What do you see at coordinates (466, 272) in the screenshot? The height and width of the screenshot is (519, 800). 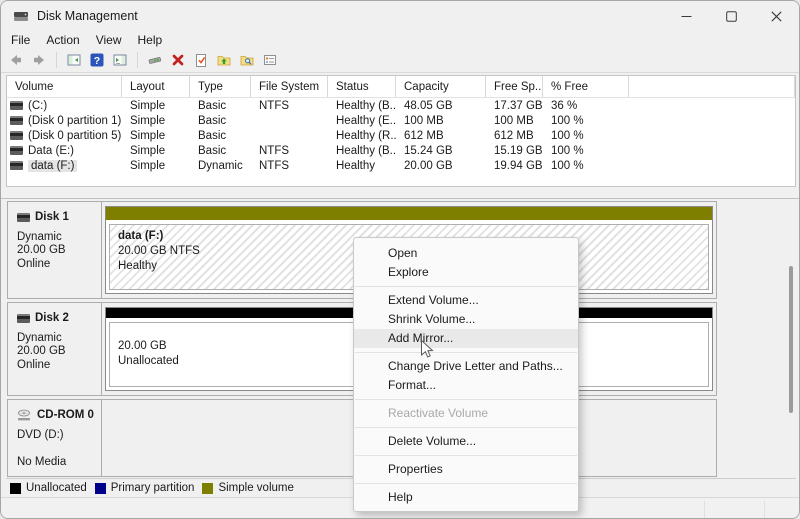 I see `menu-item-explore: Explore` at bounding box center [466, 272].